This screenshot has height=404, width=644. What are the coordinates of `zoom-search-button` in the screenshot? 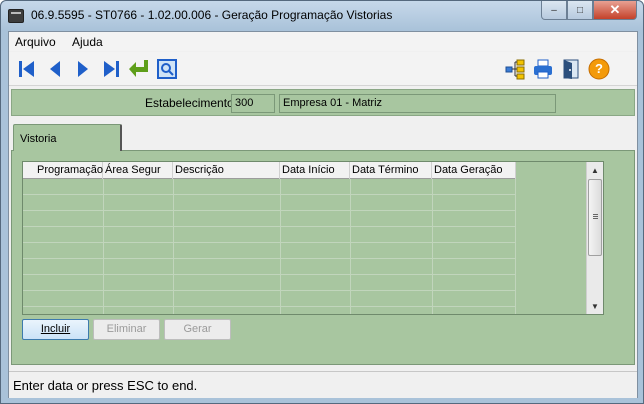 It's located at (167, 69).